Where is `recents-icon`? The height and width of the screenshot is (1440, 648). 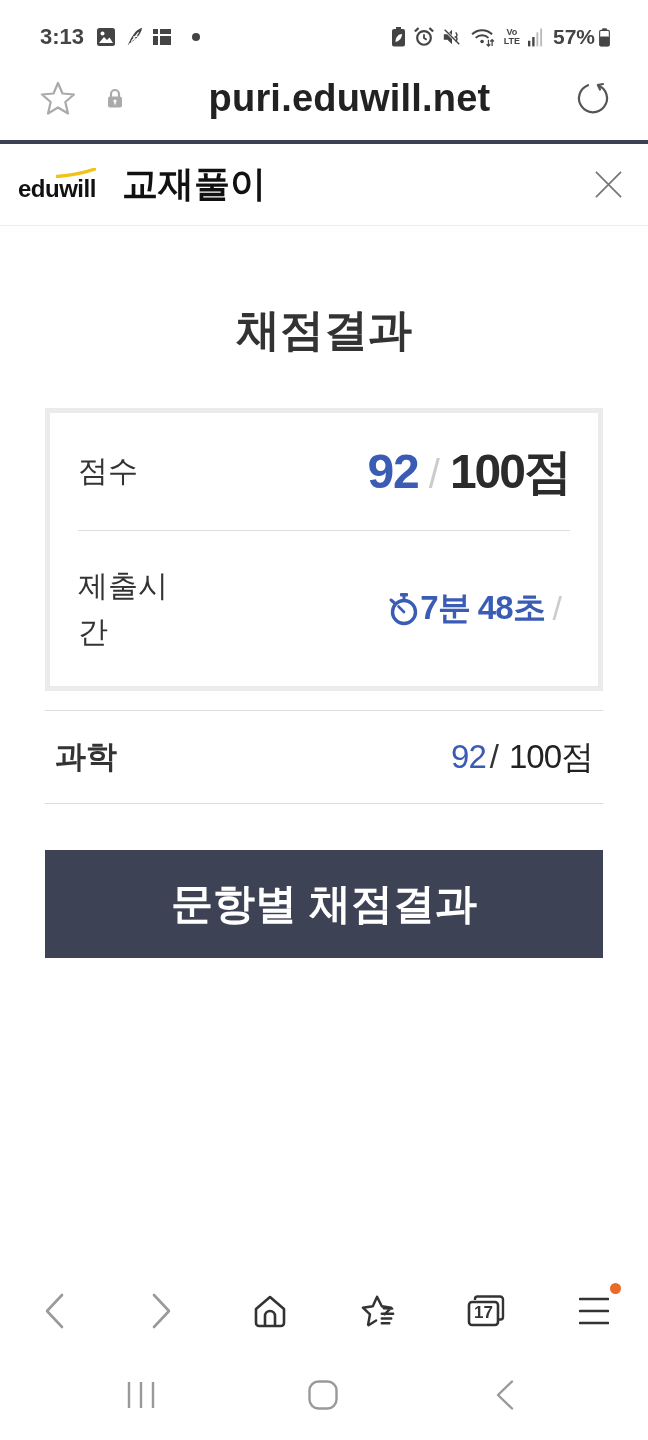 recents-icon is located at coordinates (141, 1394).